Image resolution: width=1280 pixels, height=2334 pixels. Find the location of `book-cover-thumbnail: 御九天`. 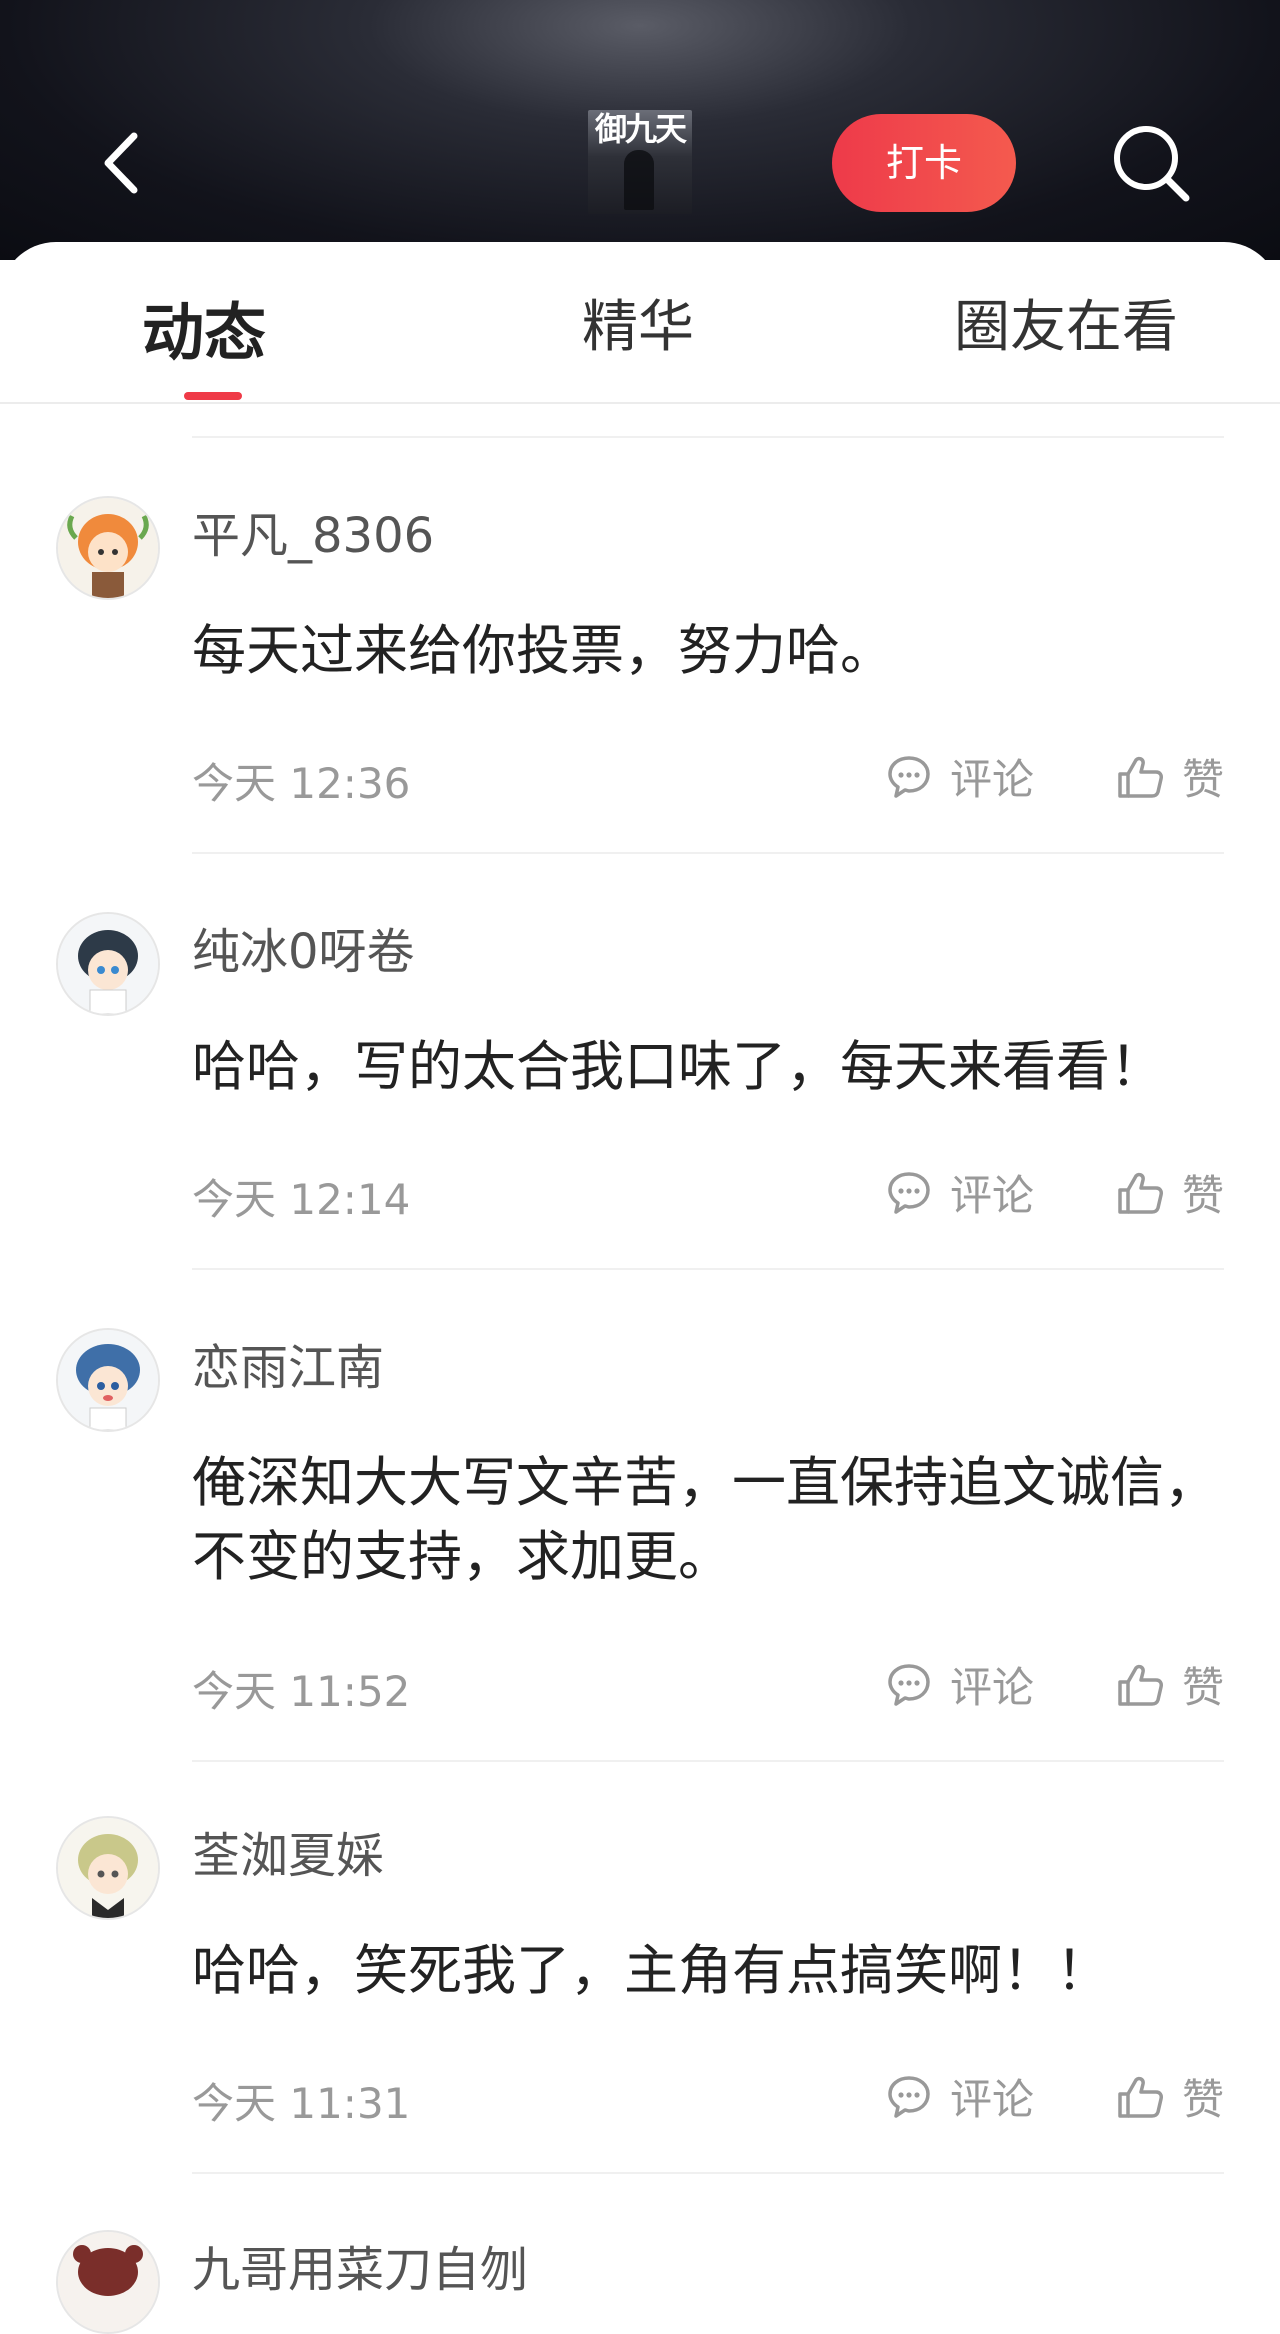

book-cover-thumbnail: 御九天 is located at coordinates (640, 162).